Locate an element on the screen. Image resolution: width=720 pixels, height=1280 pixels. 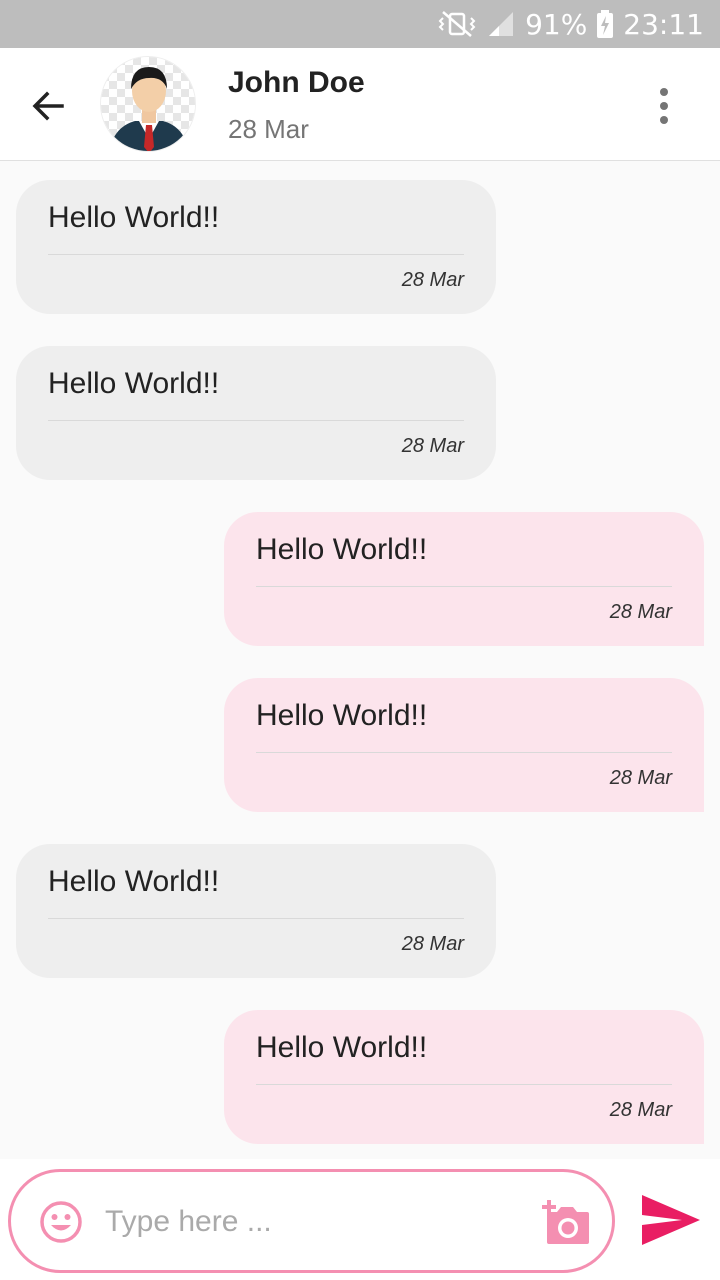
add-photo-button is located at coordinates (565, 1222).